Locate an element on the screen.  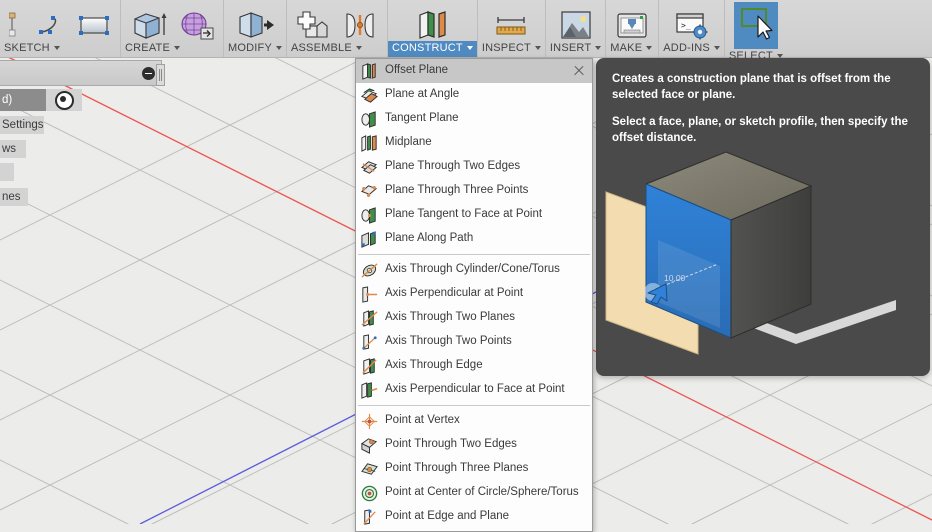
plane-tangent-face-point-icon is located at coordinates (369, 215).